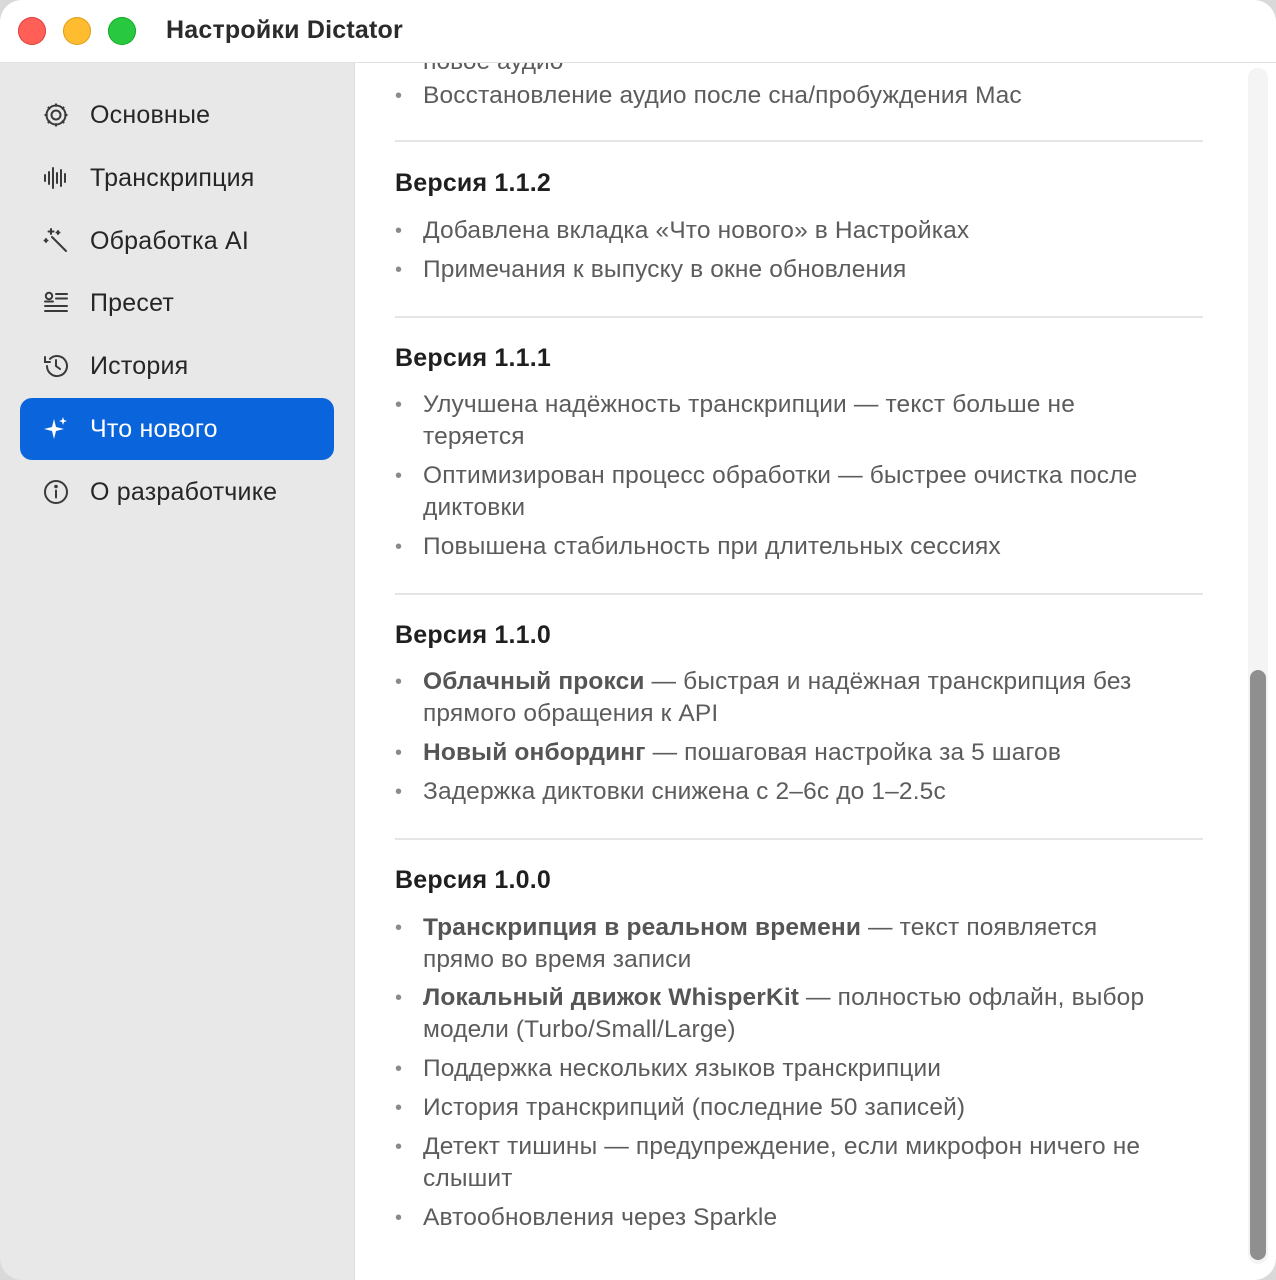  Describe the element at coordinates (473, 358) in the screenshot. I see `version-title: Версия 1.1.1` at that location.